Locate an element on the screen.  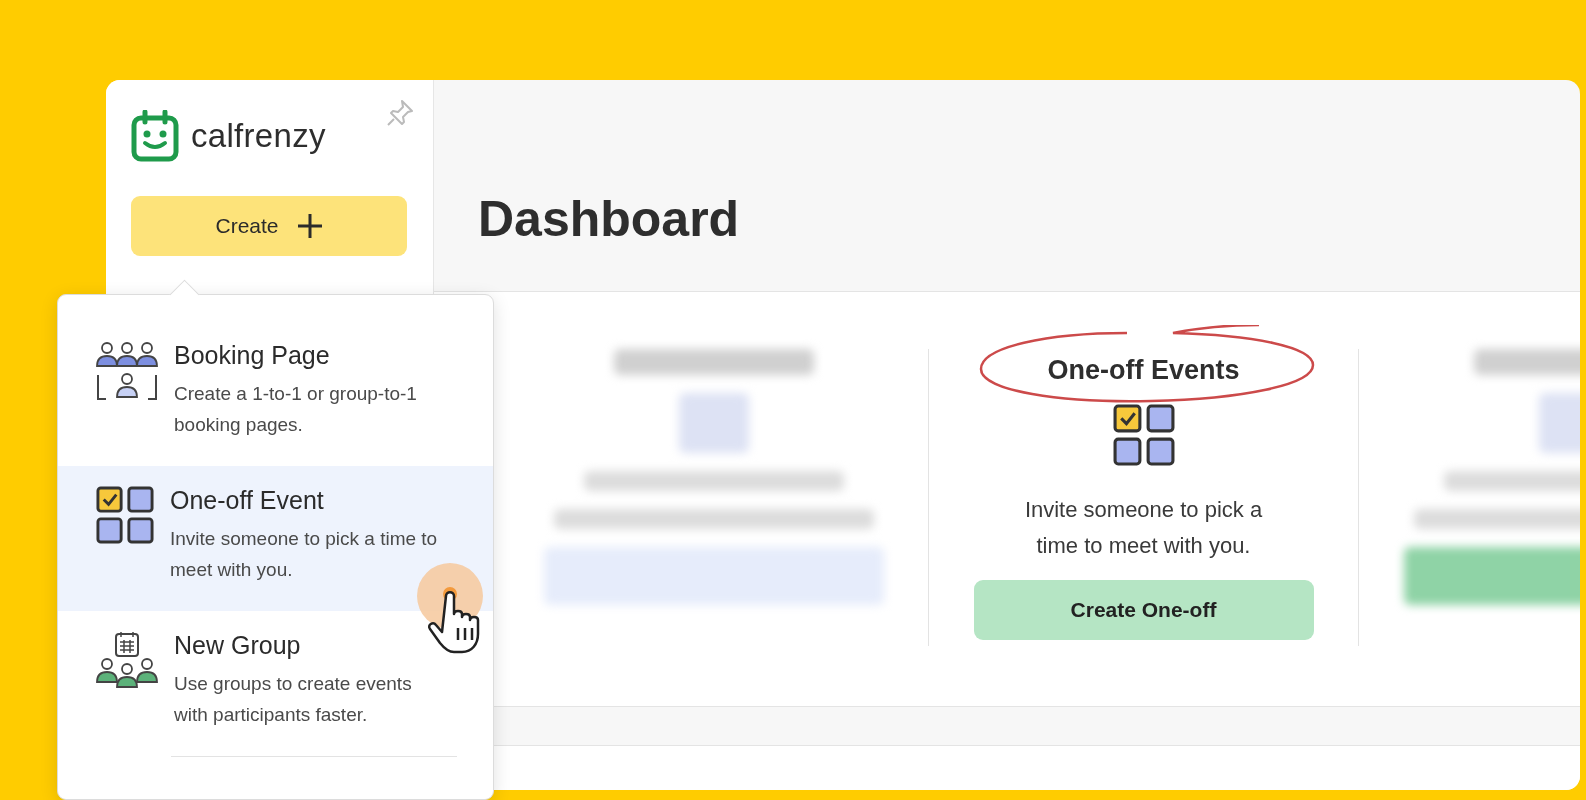
page-title: Dashboard is located at coordinates (609, 218).